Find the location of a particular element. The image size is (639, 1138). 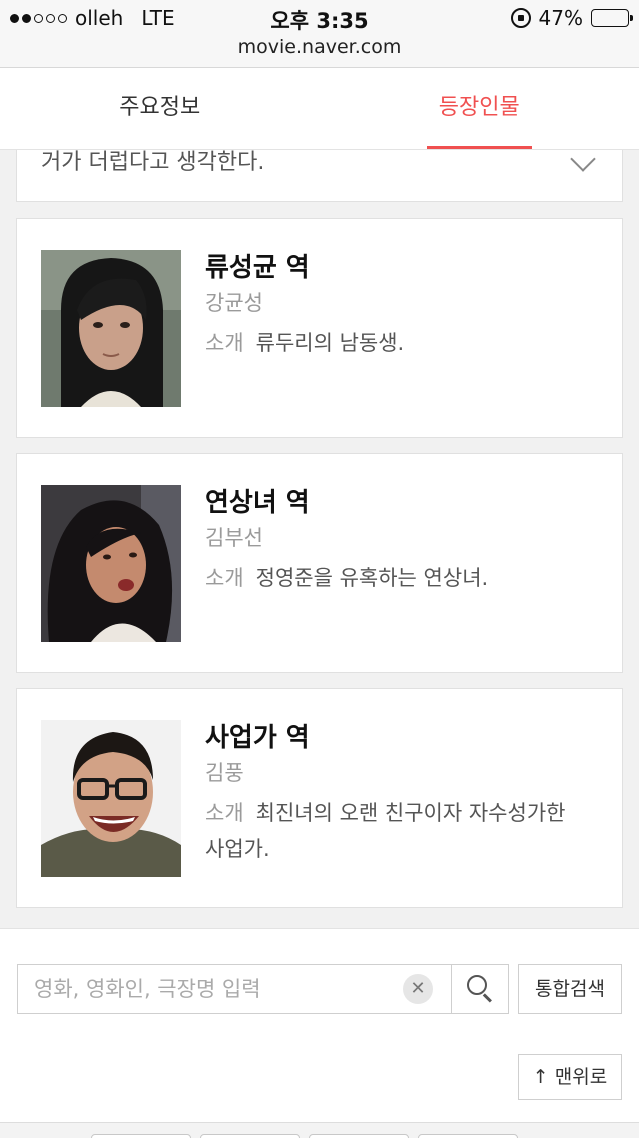

character-intro: 소개 류두리의 남동생. is located at coordinates (395, 343).